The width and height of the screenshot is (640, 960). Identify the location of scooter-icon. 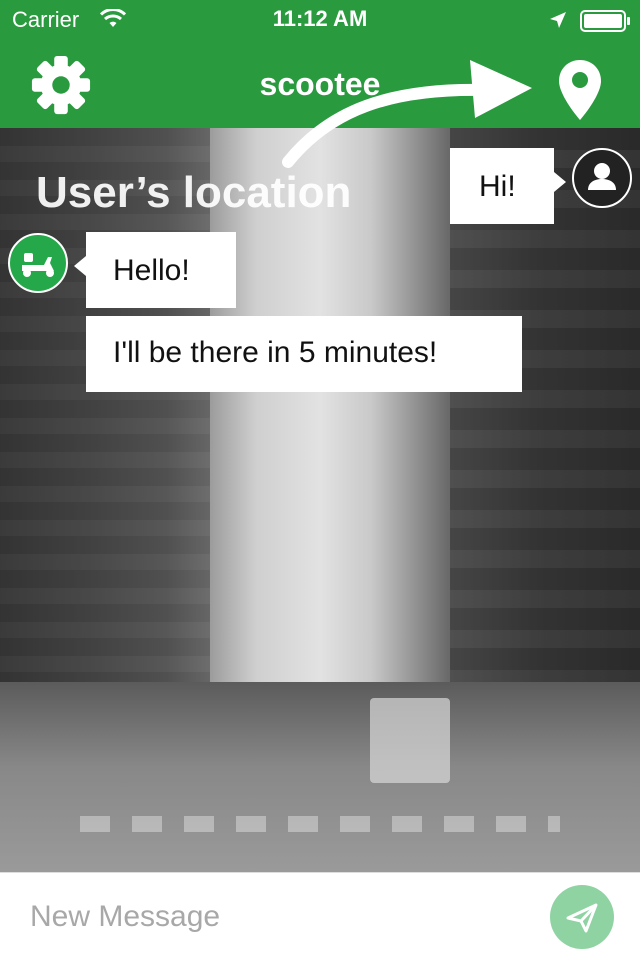
(38, 265).